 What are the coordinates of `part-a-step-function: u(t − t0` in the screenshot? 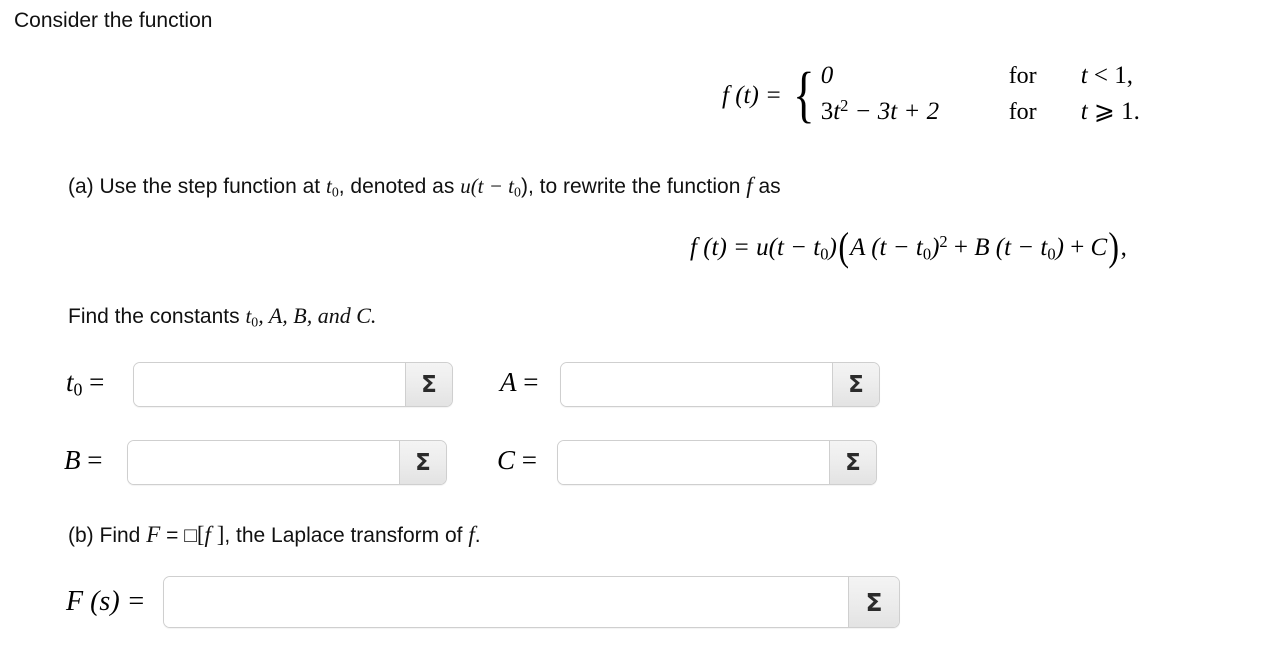 It's located at (490, 187).